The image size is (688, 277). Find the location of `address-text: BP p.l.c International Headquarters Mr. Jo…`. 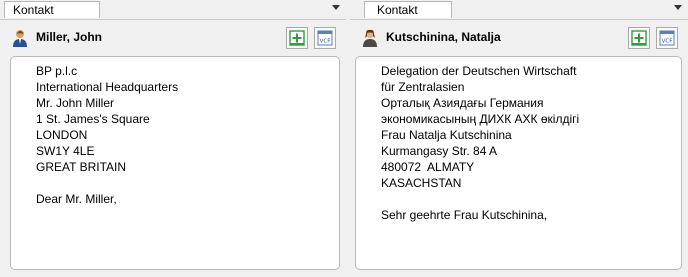

address-text: BP p.l.c International Headquarters Mr. Jo… is located at coordinates (107, 135).